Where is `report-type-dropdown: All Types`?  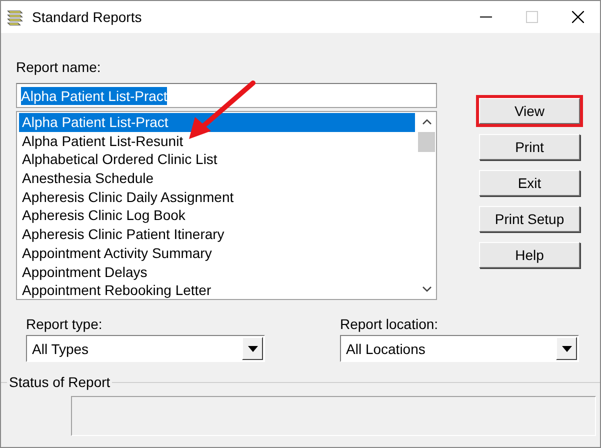
report-type-dropdown: All Types is located at coordinates (145, 348).